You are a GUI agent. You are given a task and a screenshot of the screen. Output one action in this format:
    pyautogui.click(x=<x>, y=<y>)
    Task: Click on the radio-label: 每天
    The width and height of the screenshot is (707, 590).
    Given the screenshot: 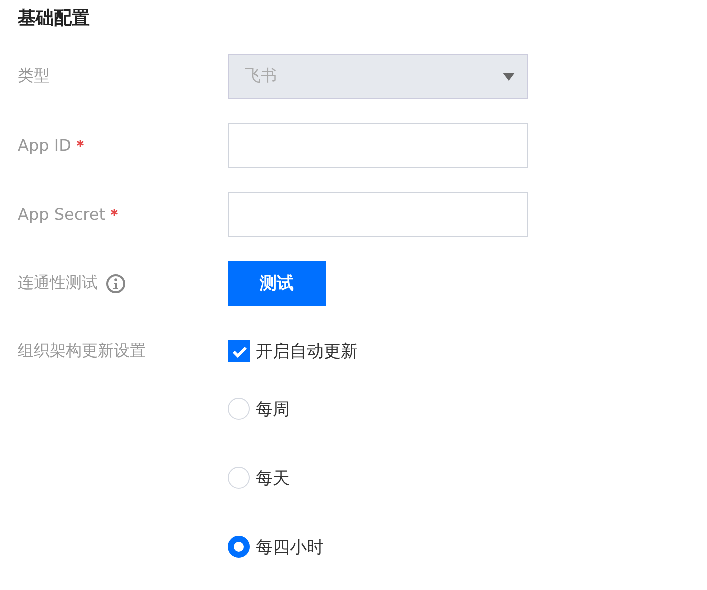 What is the action you would take?
    pyautogui.click(x=273, y=479)
    